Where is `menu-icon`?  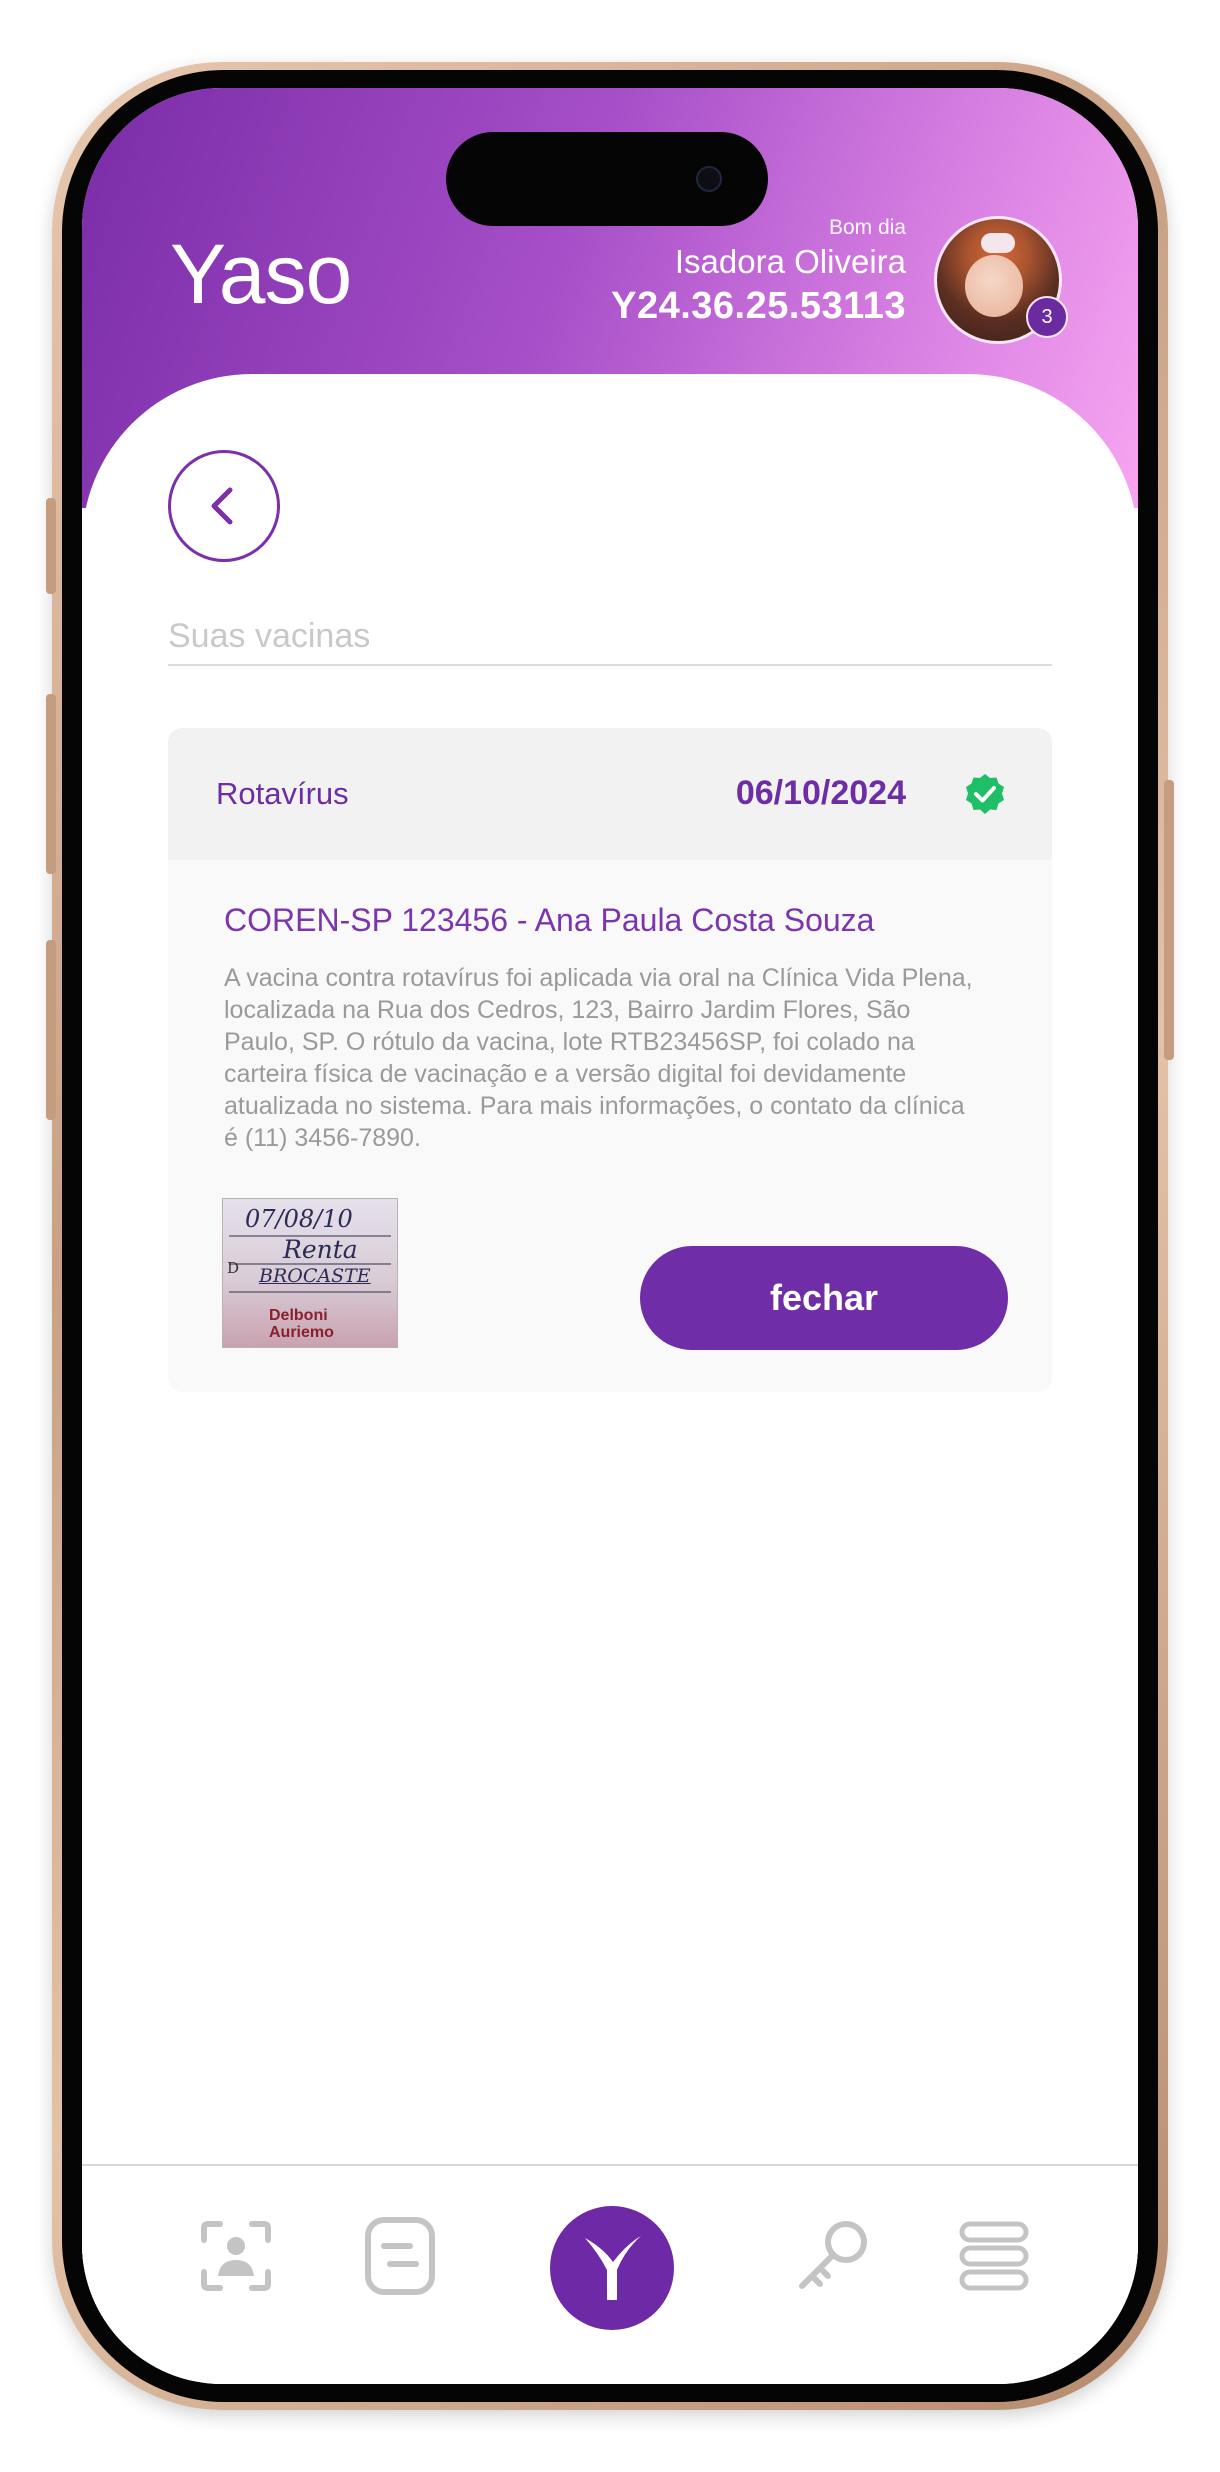 menu-icon is located at coordinates (994, 2256).